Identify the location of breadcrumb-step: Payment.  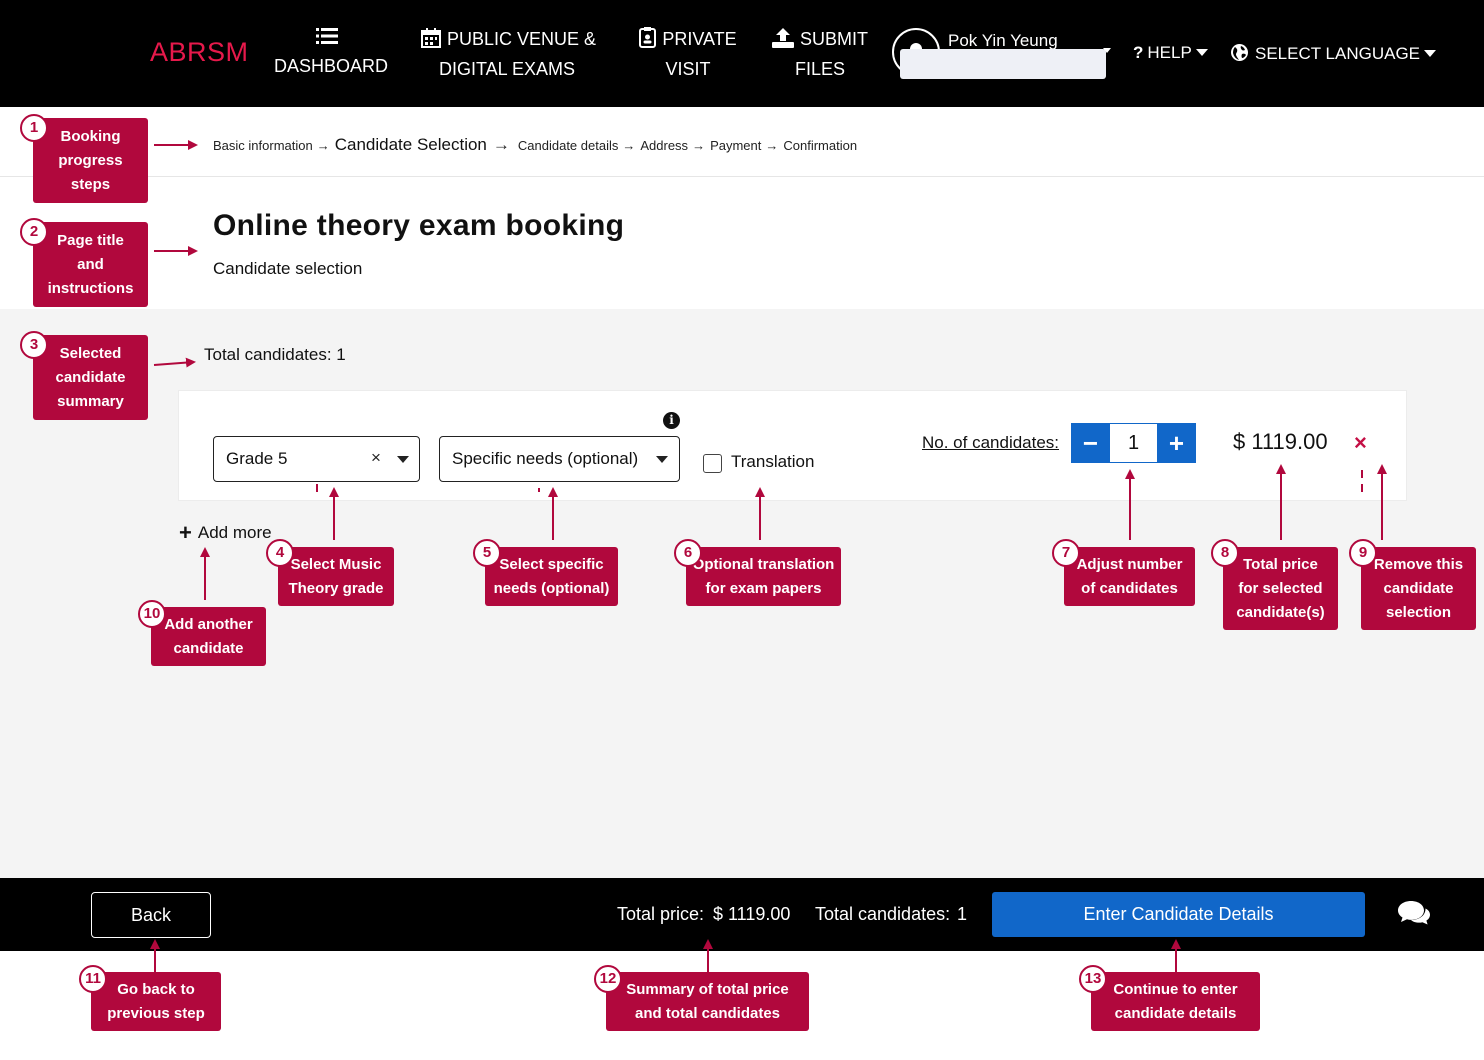
(736, 145).